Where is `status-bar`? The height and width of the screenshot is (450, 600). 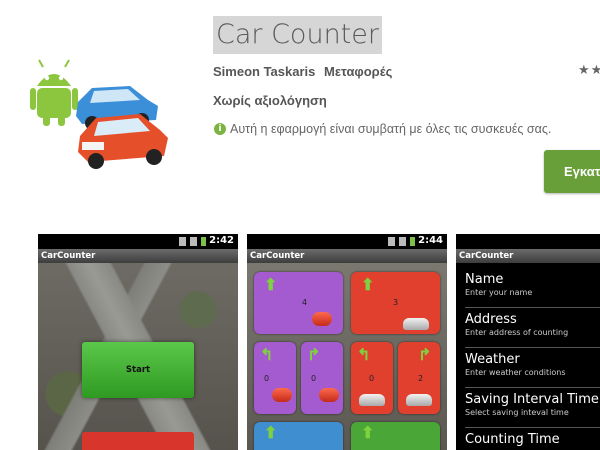
status-bar is located at coordinates (528, 241).